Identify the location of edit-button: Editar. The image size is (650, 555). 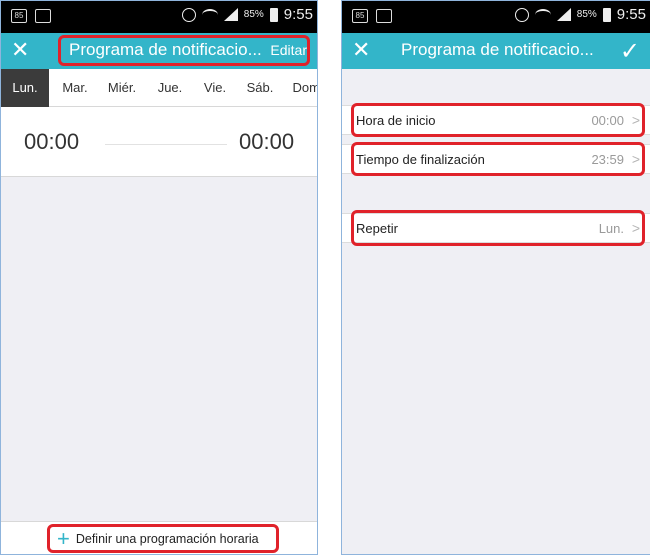
(288, 50).